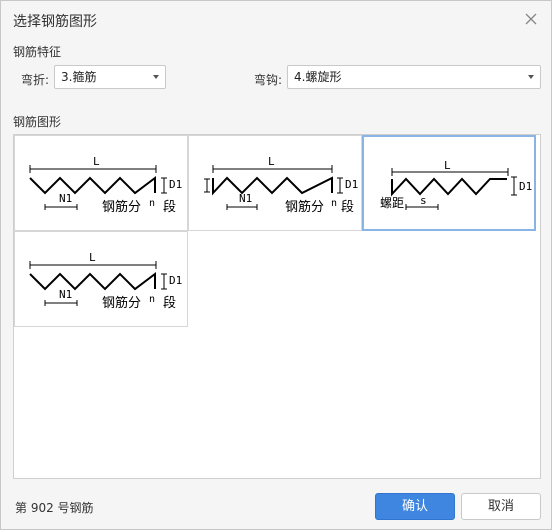 The height and width of the screenshot is (530, 552). I want to click on hook-label: 弯钩:, so click(268, 80).